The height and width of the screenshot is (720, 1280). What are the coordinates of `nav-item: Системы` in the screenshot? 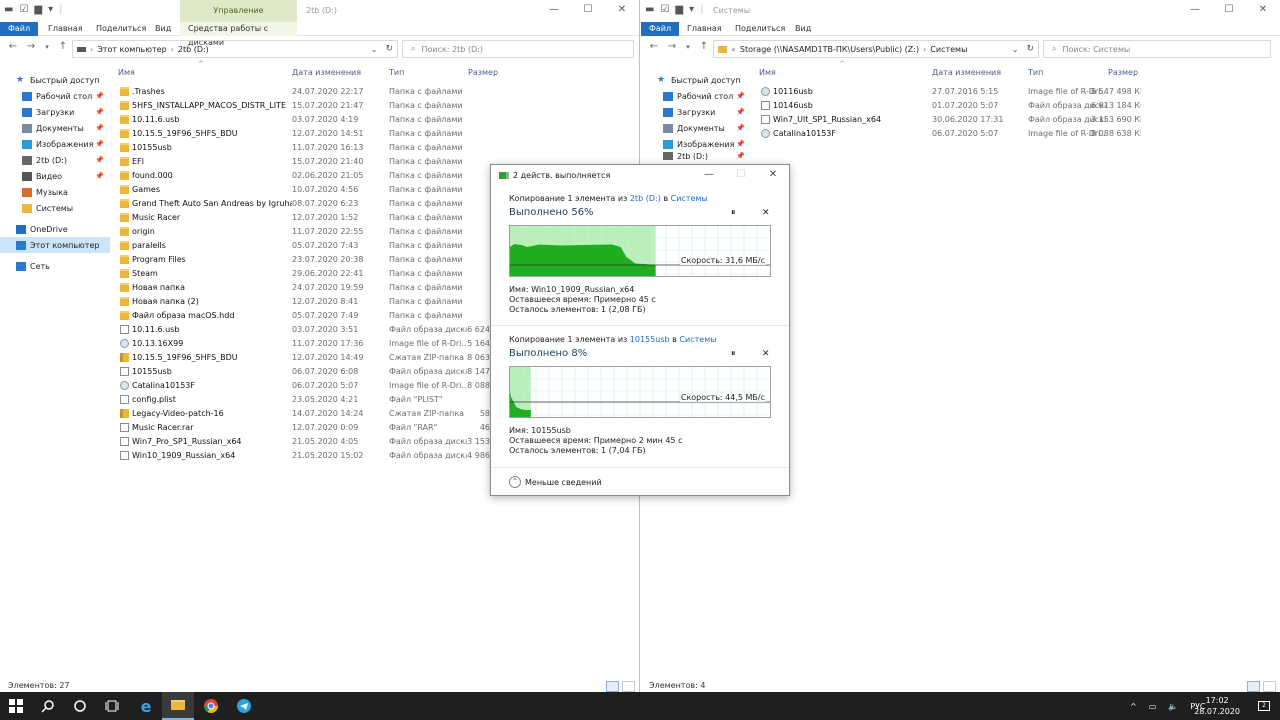 It's located at (55, 208).